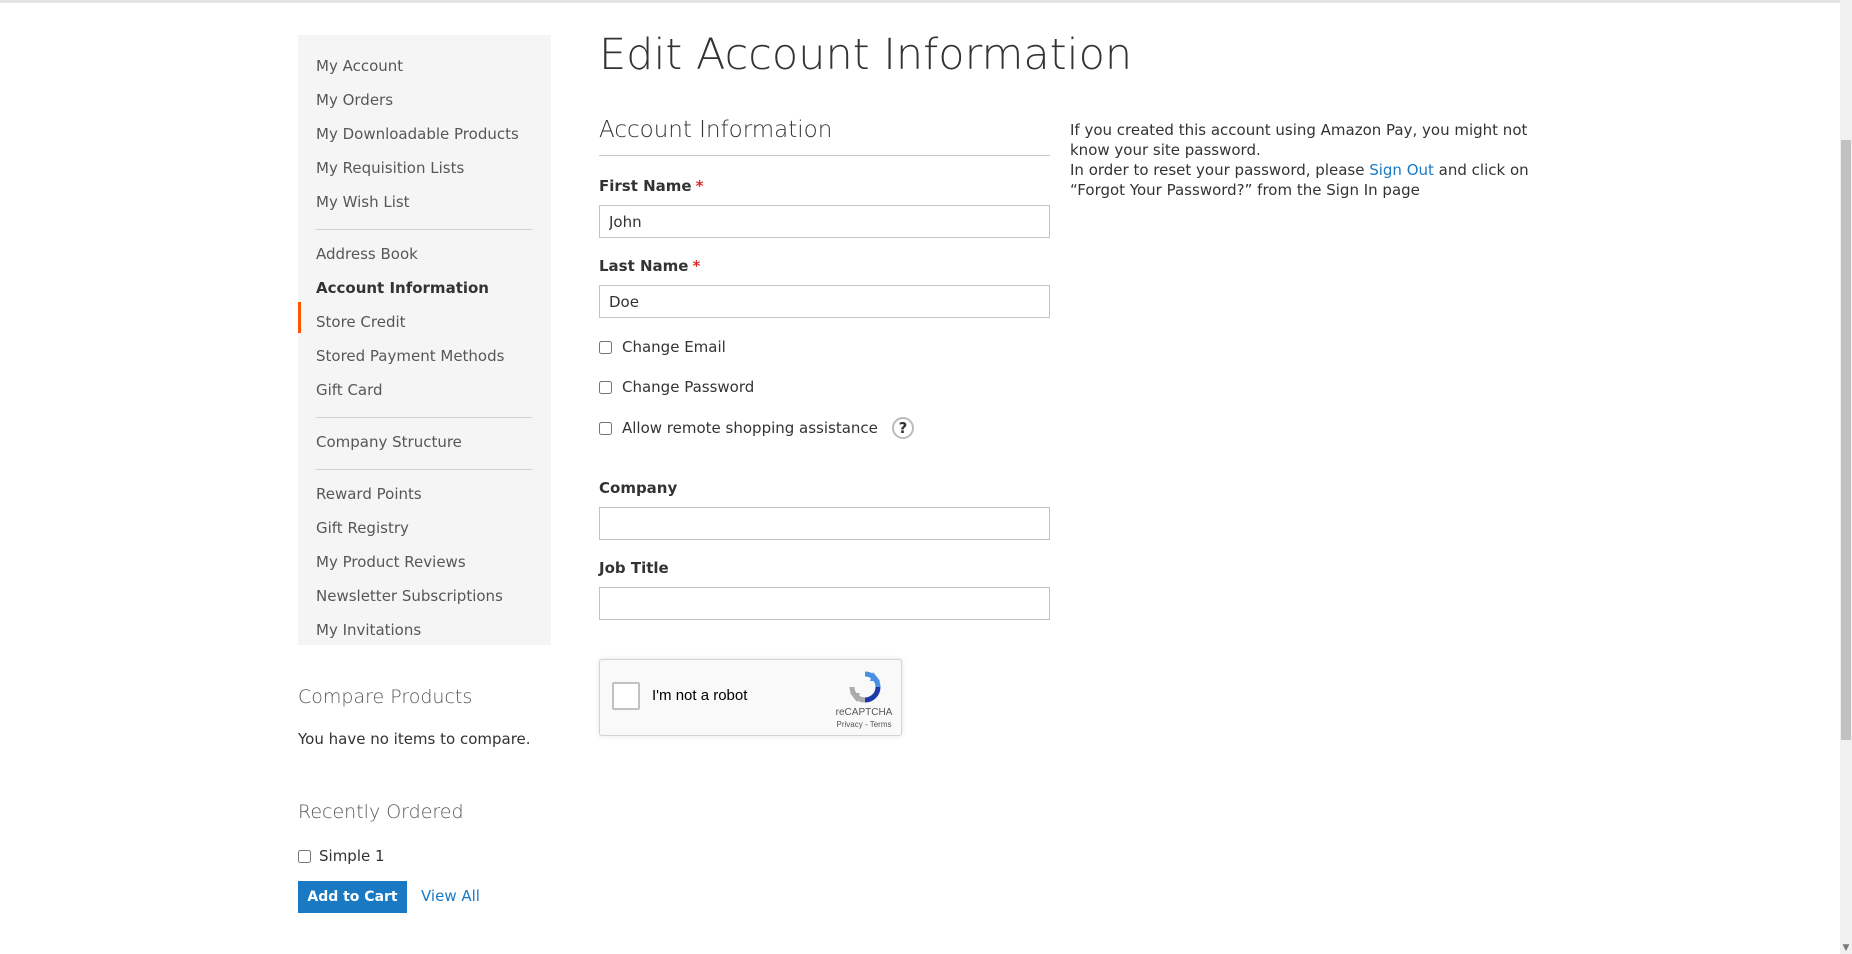 The image size is (1852, 954). What do you see at coordinates (362, 528) in the screenshot?
I see `sidebar-item-gift-registry: Gift Registry` at bounding box center [362, 528].